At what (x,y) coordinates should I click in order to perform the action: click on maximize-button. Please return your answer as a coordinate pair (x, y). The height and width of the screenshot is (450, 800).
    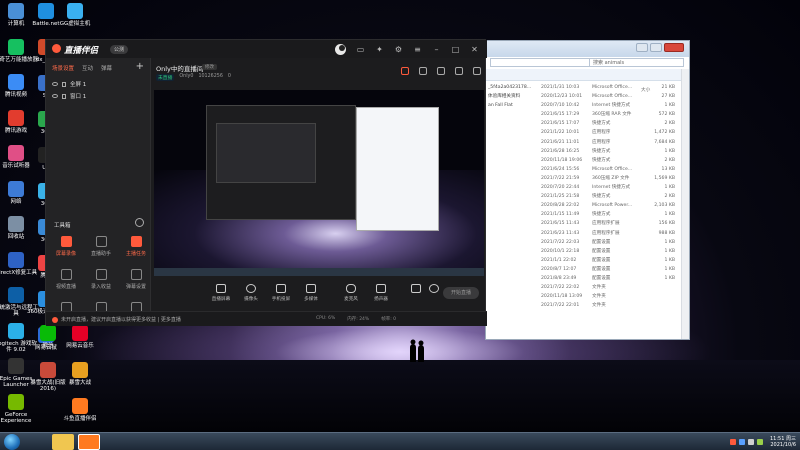
    Looking at the image, I should click on (656, 47).